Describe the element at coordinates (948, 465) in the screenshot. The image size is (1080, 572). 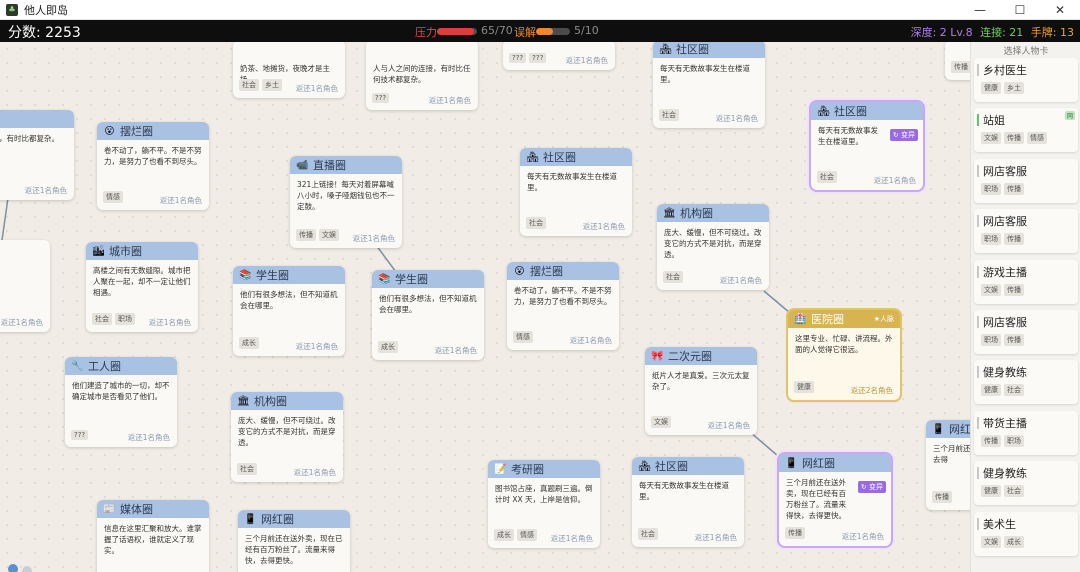
I see `circle-card: 📱 网红三个月前还已经有百万得快，去得传播` at that location.